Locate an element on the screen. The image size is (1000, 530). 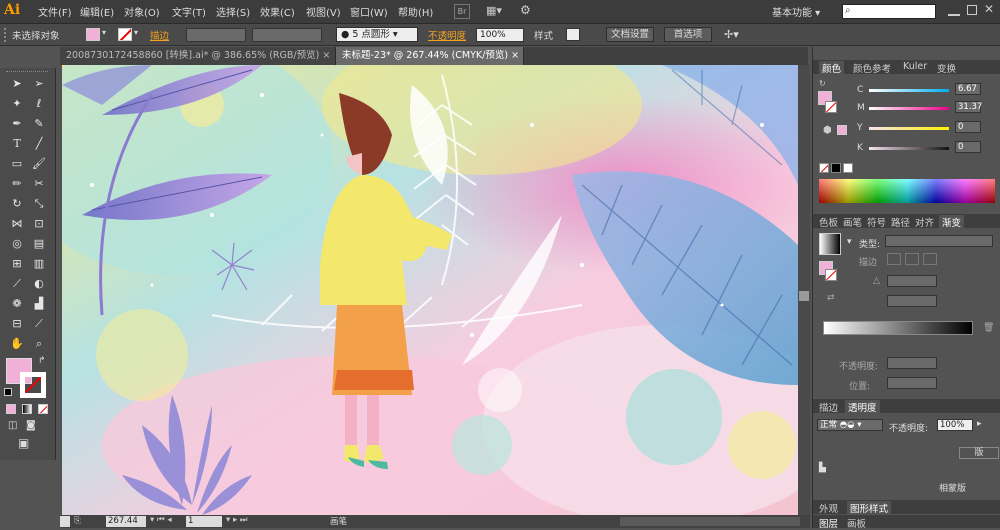
menu-view: 视图(V) is located at coordinates (323, 11).